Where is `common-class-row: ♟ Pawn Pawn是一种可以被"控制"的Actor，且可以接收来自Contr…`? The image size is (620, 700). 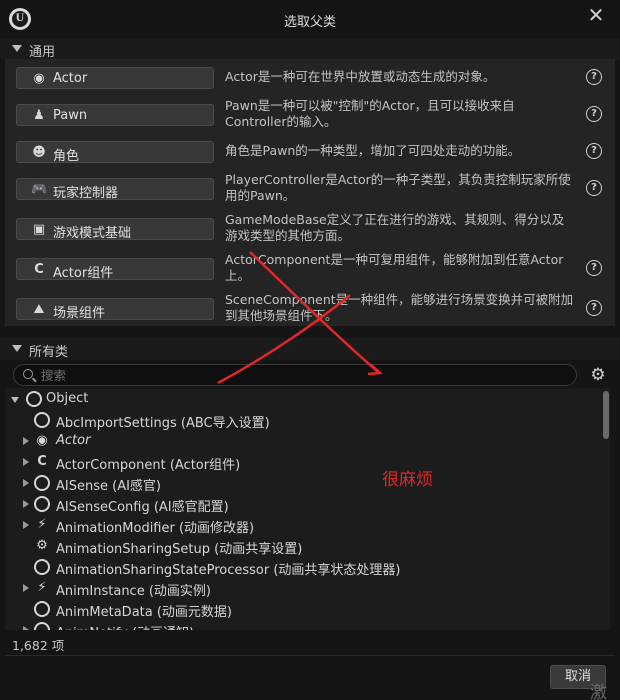 common-class-row: ♟ Pawn Pawn是一种可以被"控制"的Actor，且可以接收来自Contr… is located at coordinates (310, 114).